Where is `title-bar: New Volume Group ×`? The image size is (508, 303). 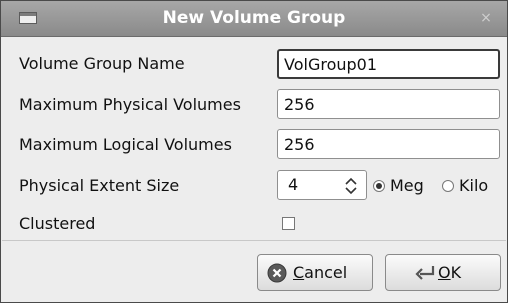 title-bar: New Volume Group × is located at coordinates (254, 19).